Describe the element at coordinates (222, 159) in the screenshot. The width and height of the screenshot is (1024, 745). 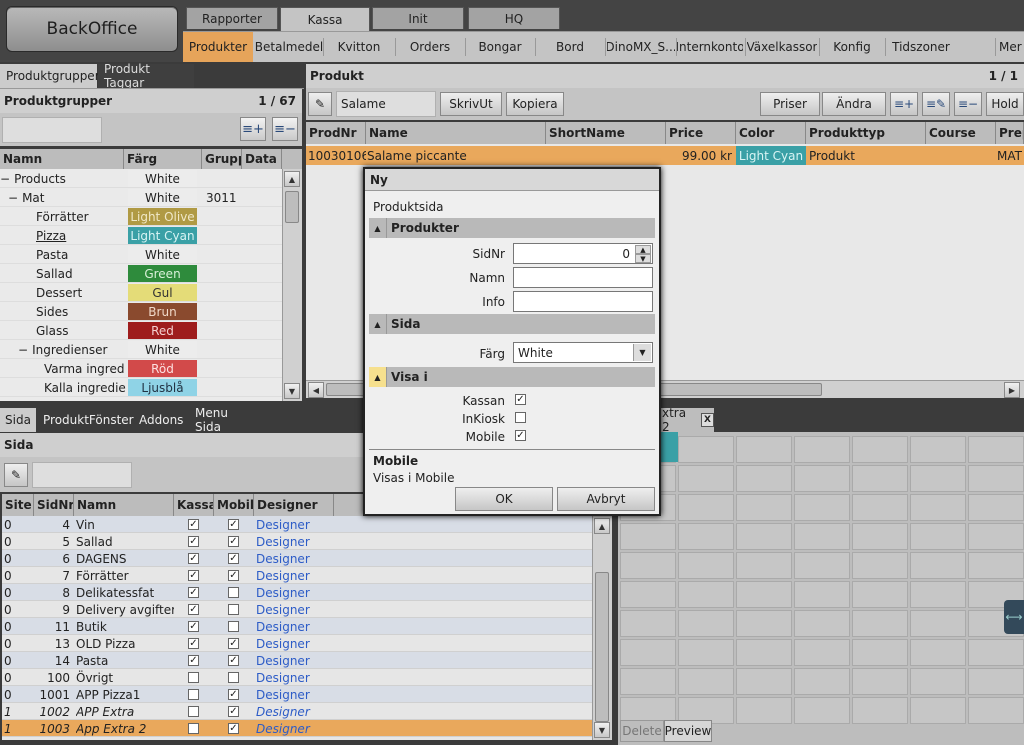
I see `column-header-grupp: Grupp` at that location.